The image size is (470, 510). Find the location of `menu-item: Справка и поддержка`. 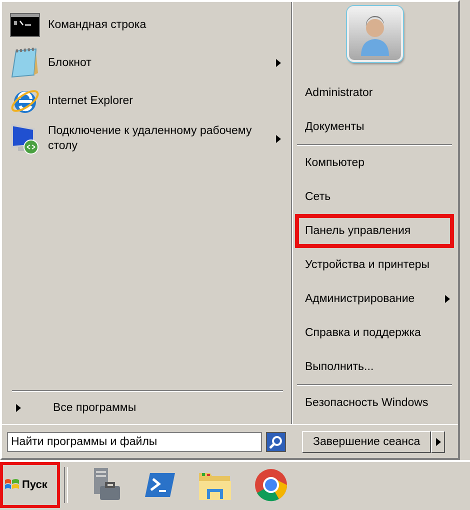

menu-item: Справка и поддержка is located at coordinates (374, 333).